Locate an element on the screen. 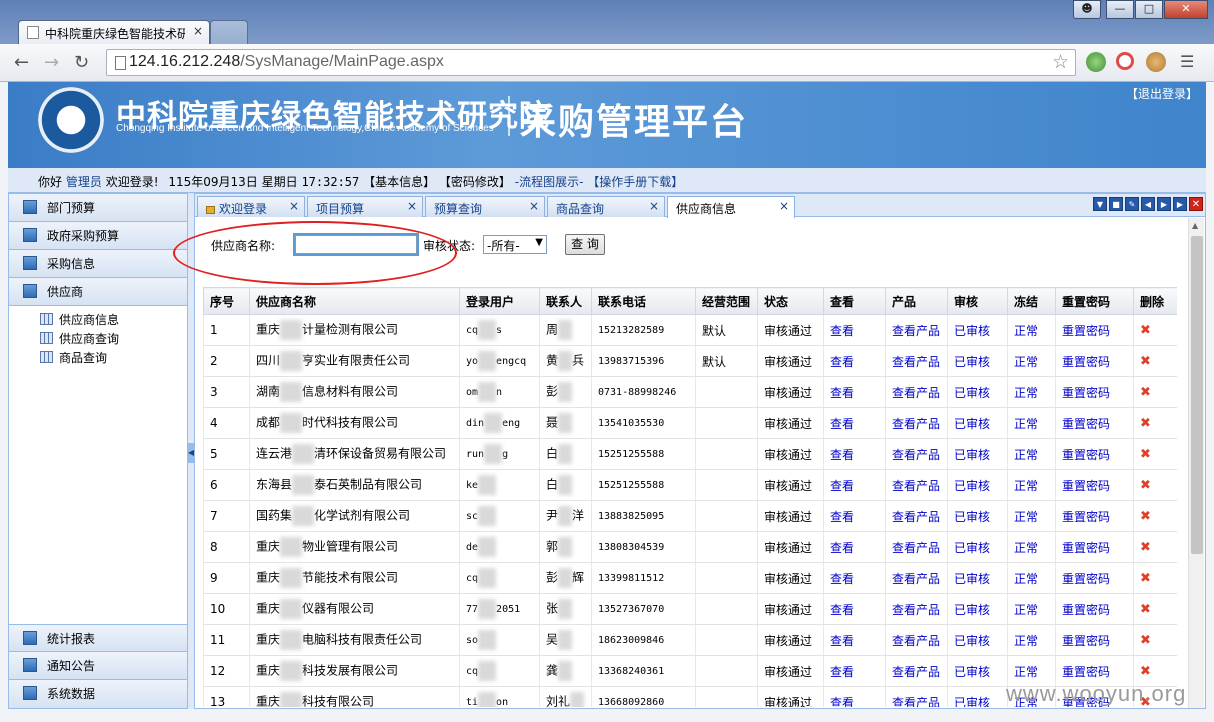 This screenshot has width=1214, height=722. extension-cookie-icon is located at coordinates (1156, 62).